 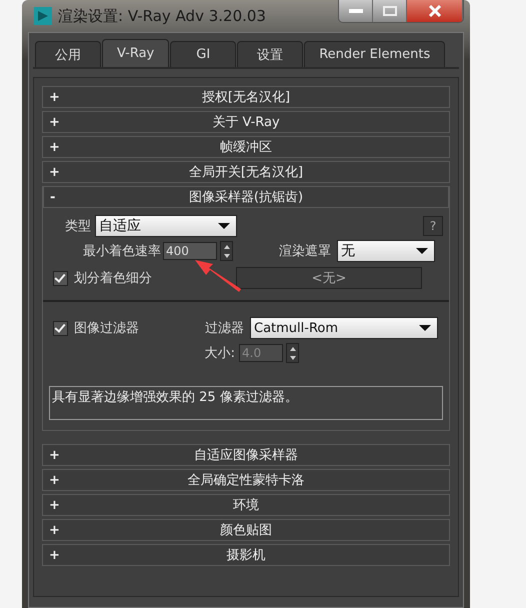 What do you see at coordinates (246, 555) in the screenshot?
I see `rollout-header: + 摄影机` at bounding box center [246, 555].